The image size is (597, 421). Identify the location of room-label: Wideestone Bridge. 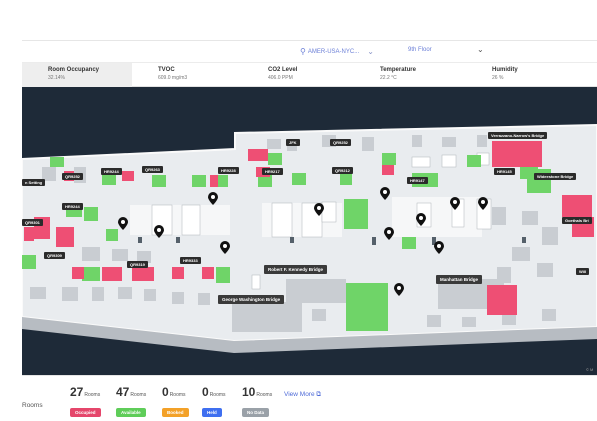
(555, 176).